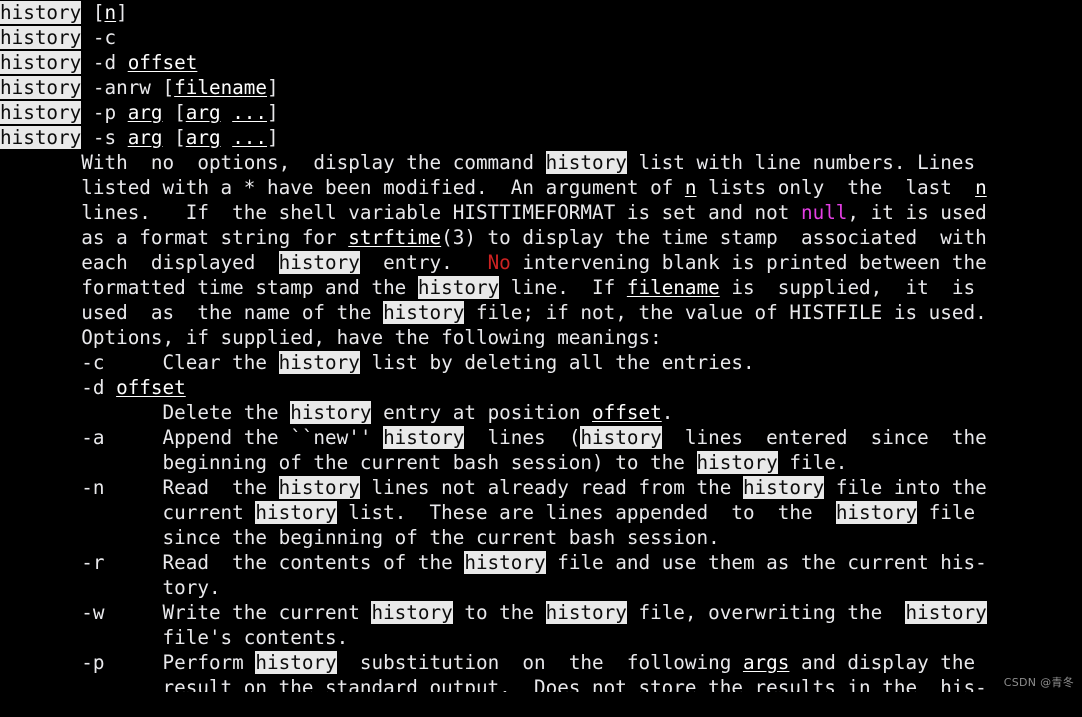 Image resolution: width=1082 pixels, height=717 pixels. What do you see at coordinates (192, 437) in the screenshot?
I see `terminal-text: -a Append the ``new''` at bounding box center [192, 437].